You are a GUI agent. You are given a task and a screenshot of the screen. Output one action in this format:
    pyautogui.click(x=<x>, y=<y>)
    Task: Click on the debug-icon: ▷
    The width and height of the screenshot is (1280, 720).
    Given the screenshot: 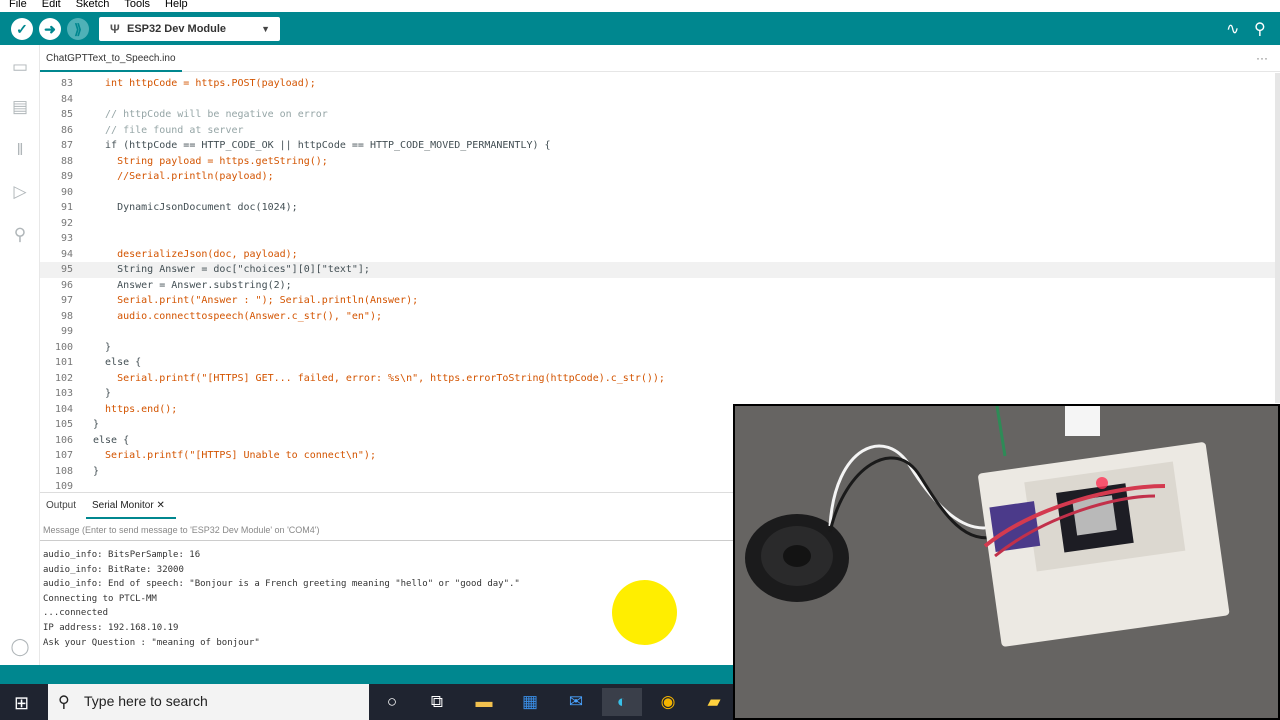 What is the action you would take?
    pyautogui.click(x=20, y=192)
    